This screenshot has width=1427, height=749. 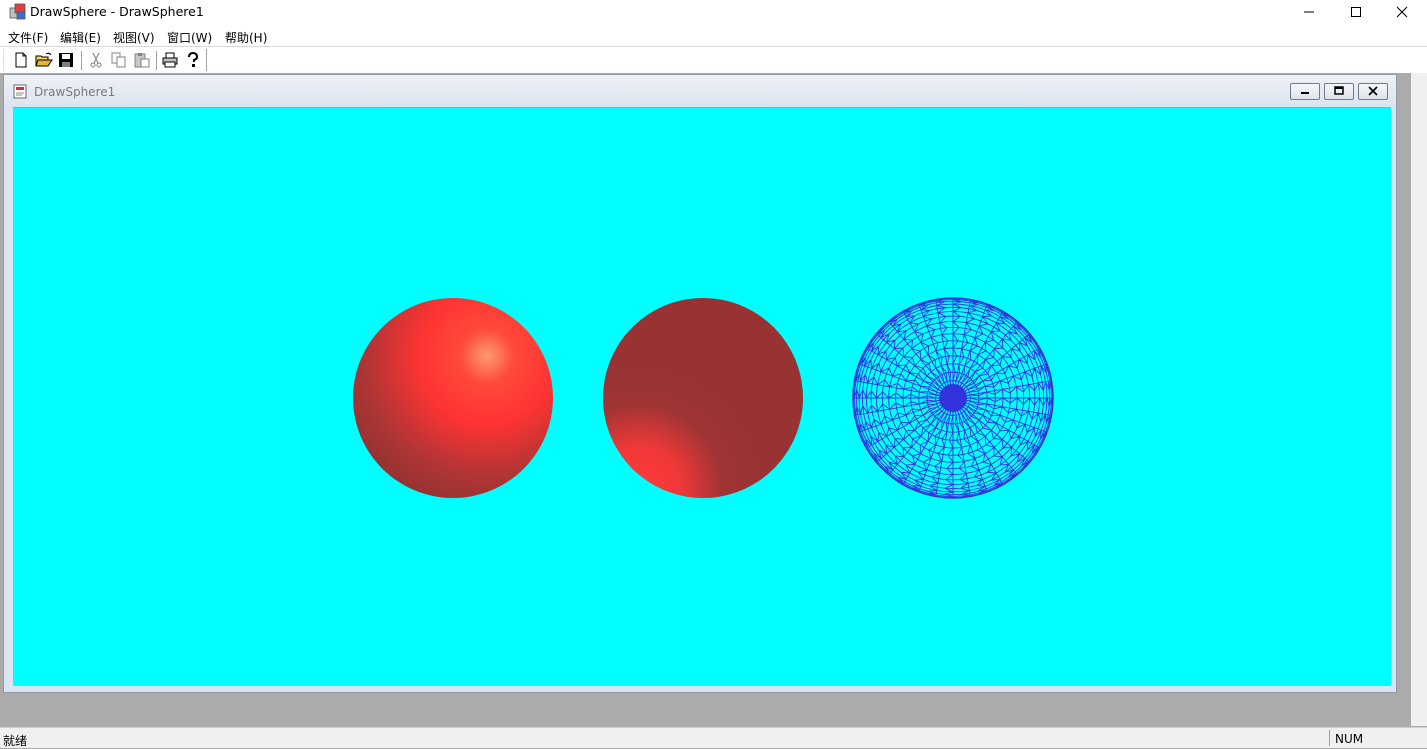 I want to click on title-bar: DrawSphere - DrawSphere1, so click(x=713, y=12).